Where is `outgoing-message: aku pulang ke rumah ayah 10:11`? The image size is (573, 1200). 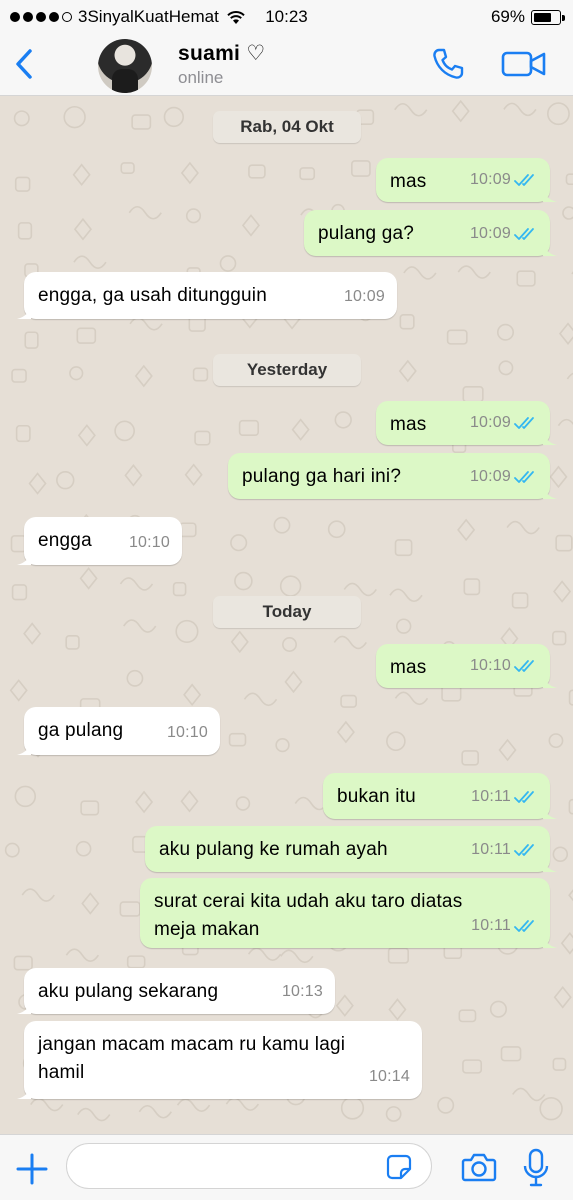
outgoing-message: aku pulang ke rumah ayah 10:11 is located at coordinates (351, 849).